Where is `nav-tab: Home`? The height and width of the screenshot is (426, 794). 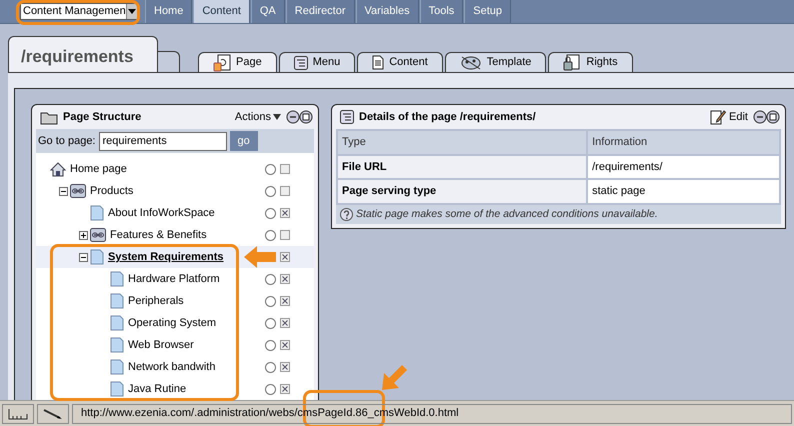 nav-tab: Home is located at coordinates (168, 11).